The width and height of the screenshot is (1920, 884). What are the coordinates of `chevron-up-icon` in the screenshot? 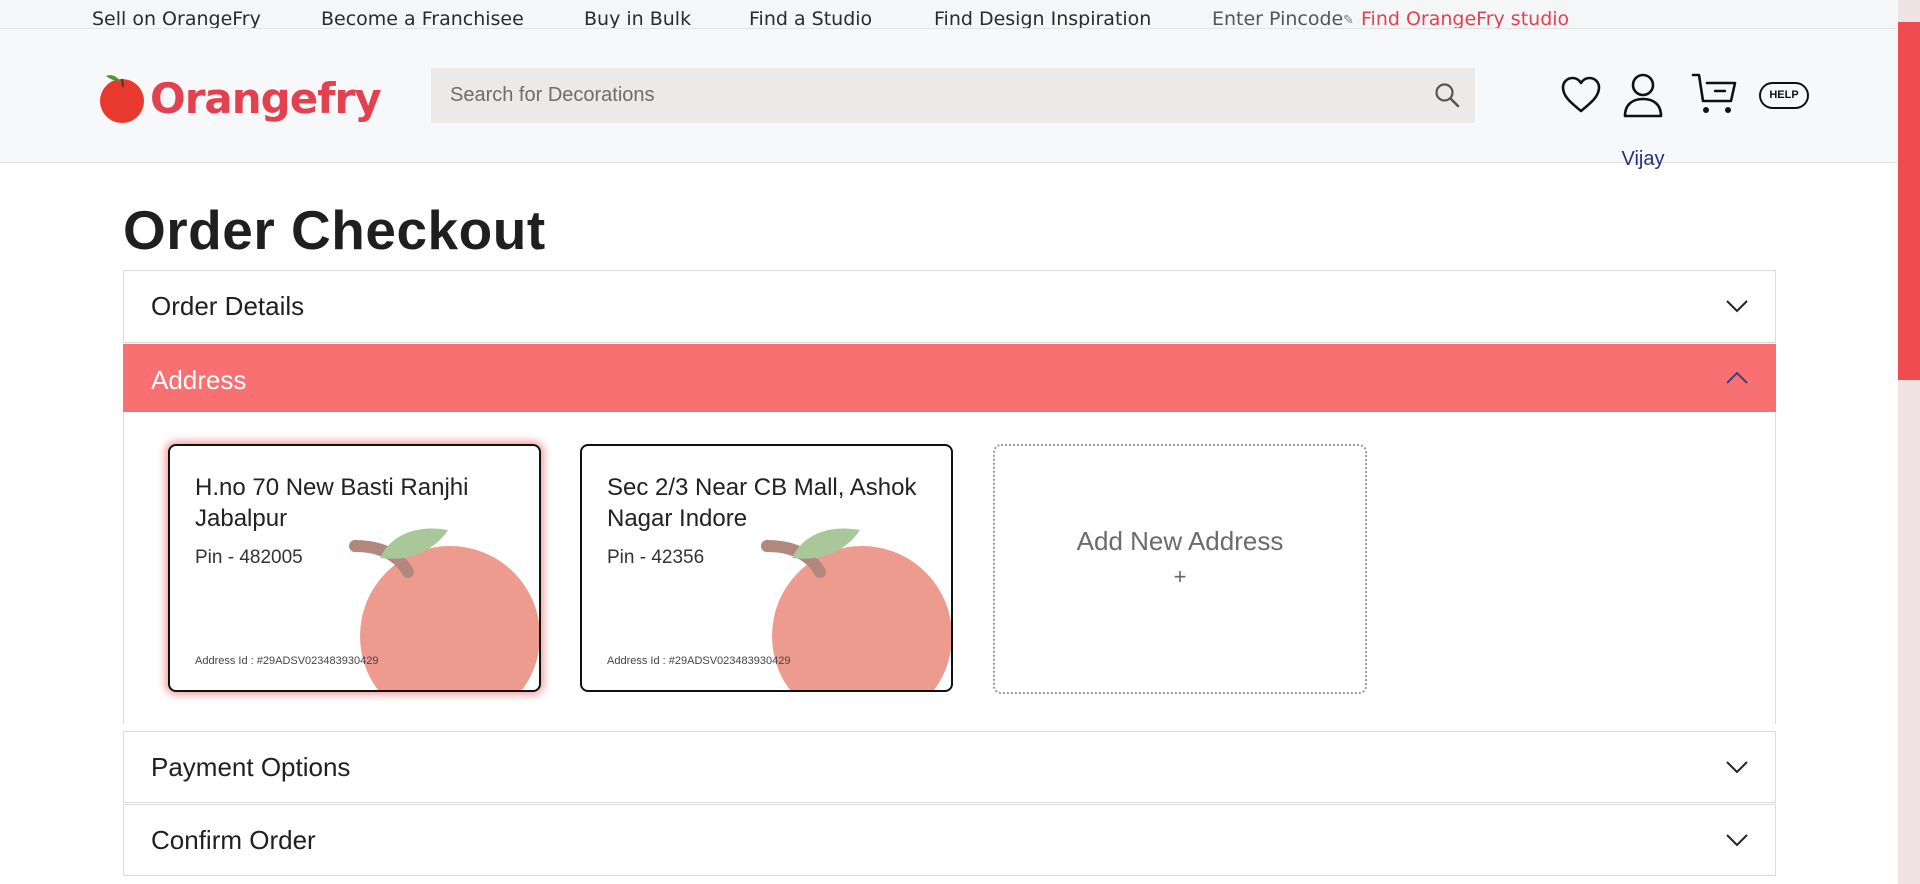 It's located at (1737, 377).